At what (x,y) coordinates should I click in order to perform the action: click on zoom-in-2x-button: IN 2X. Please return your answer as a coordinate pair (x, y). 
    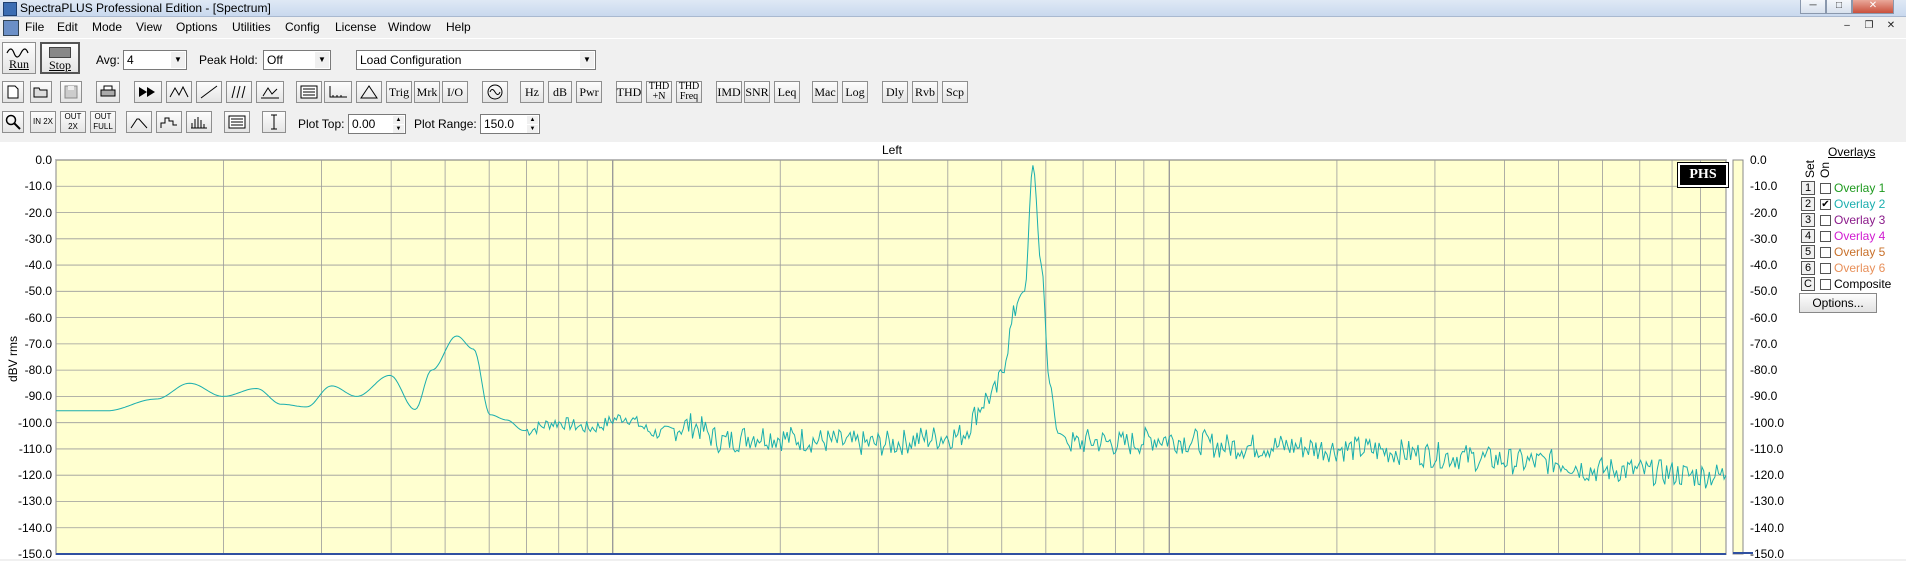
    Looking at the image, I should click on (43, 122).